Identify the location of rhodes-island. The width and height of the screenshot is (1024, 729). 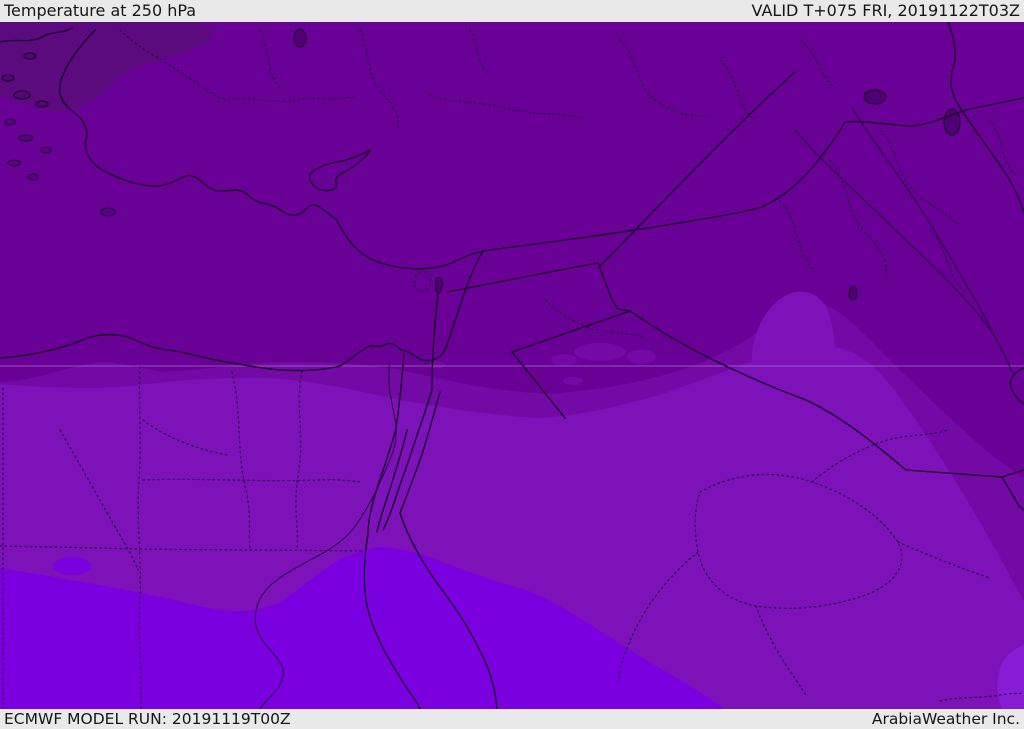
(108, 212).